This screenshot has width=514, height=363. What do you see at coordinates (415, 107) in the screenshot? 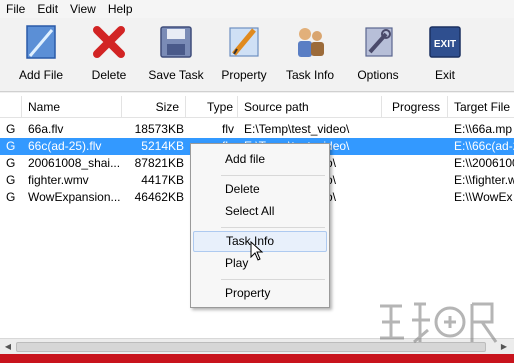
I see `column-header-progress: Progress` at bounding box center [415, 107].